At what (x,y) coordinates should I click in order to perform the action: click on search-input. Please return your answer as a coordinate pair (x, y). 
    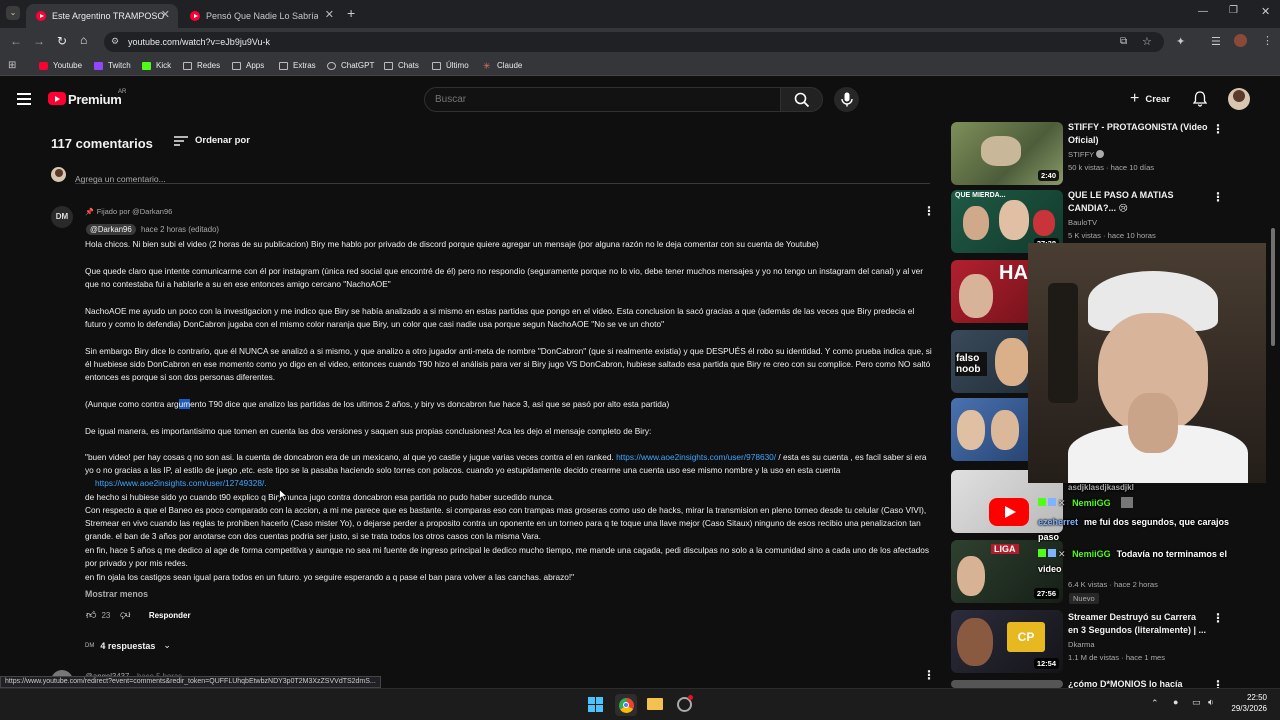
    Looking at the image, I should click on (600, 99).